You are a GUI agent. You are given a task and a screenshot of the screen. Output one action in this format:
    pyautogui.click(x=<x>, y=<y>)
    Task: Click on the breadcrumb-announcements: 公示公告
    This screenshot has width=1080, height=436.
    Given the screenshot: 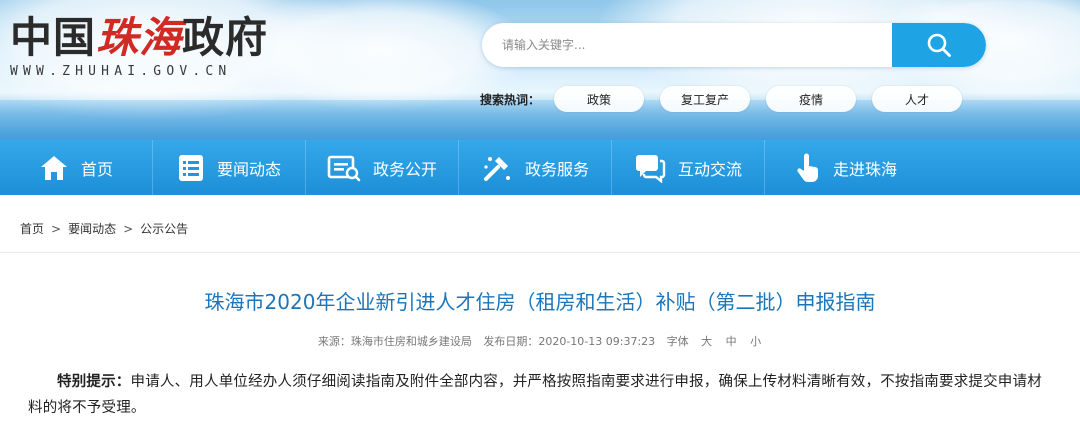 What is the action you would take?
    pyautogui.click(x=164, y=228)
    